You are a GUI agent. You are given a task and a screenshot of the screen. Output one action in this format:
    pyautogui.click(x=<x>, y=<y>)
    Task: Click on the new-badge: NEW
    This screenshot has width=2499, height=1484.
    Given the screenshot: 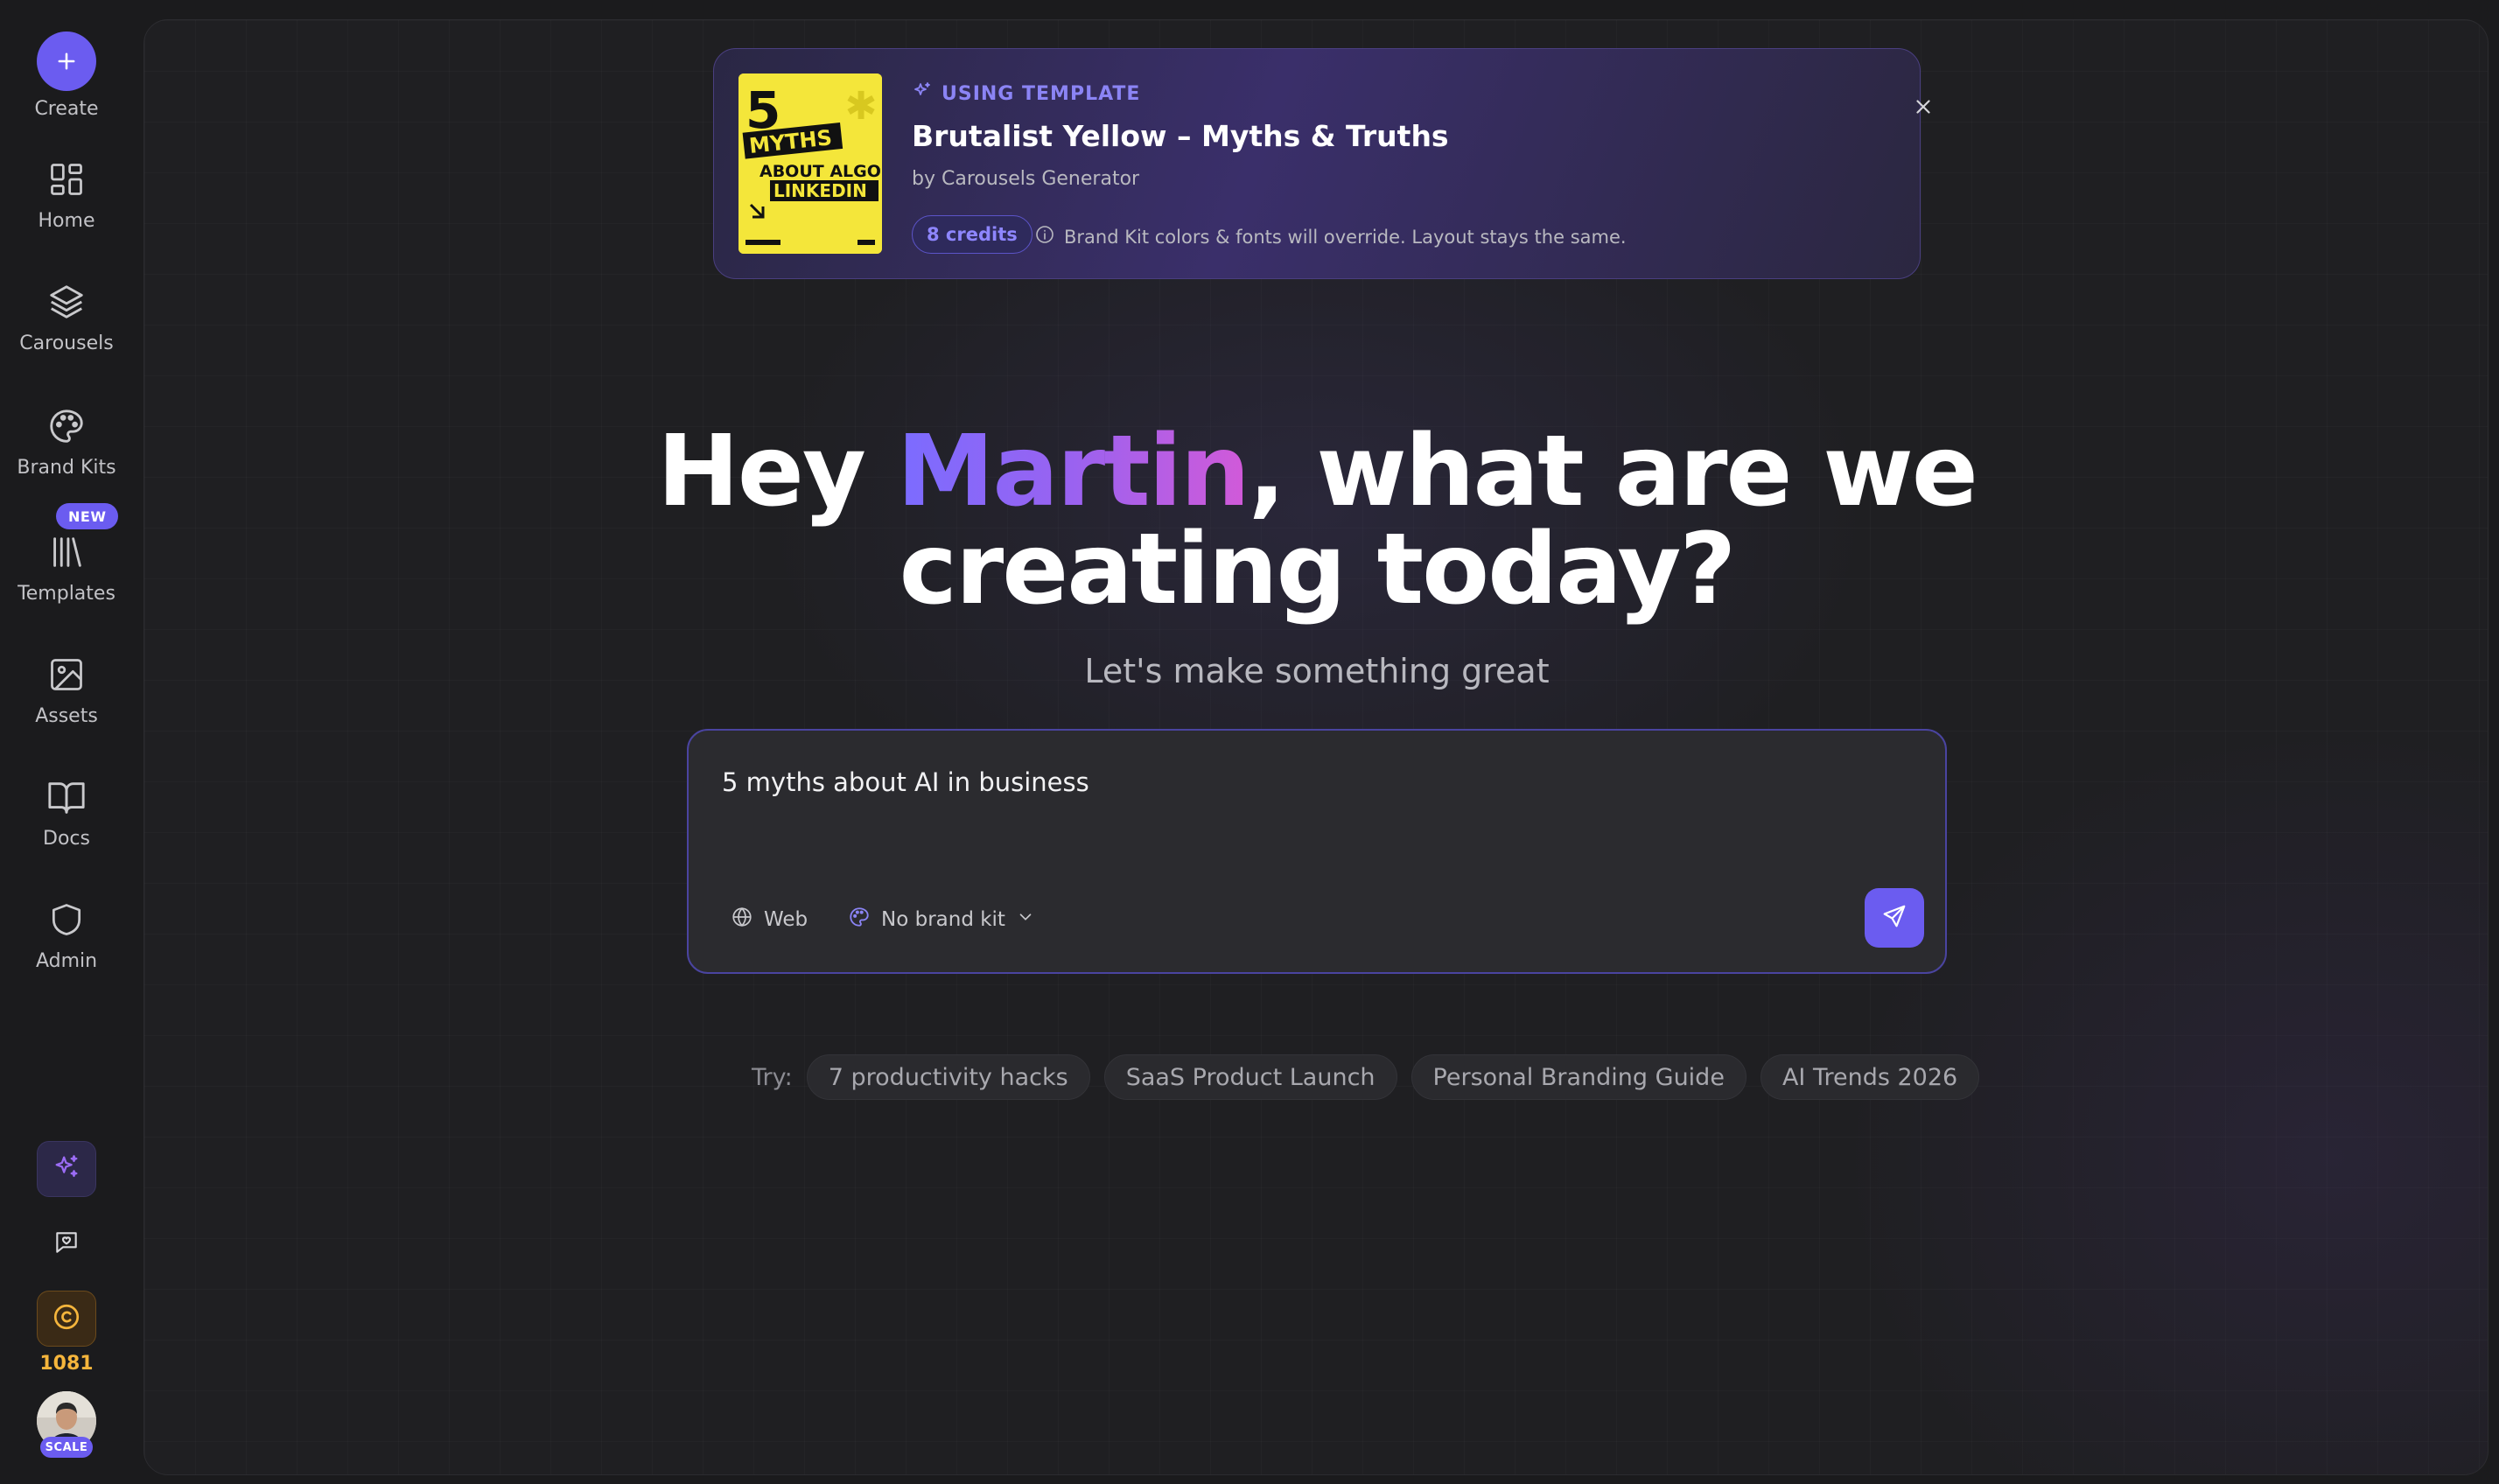 What is the action you would take?
    pyautogui.click(x=87, y=516)
    